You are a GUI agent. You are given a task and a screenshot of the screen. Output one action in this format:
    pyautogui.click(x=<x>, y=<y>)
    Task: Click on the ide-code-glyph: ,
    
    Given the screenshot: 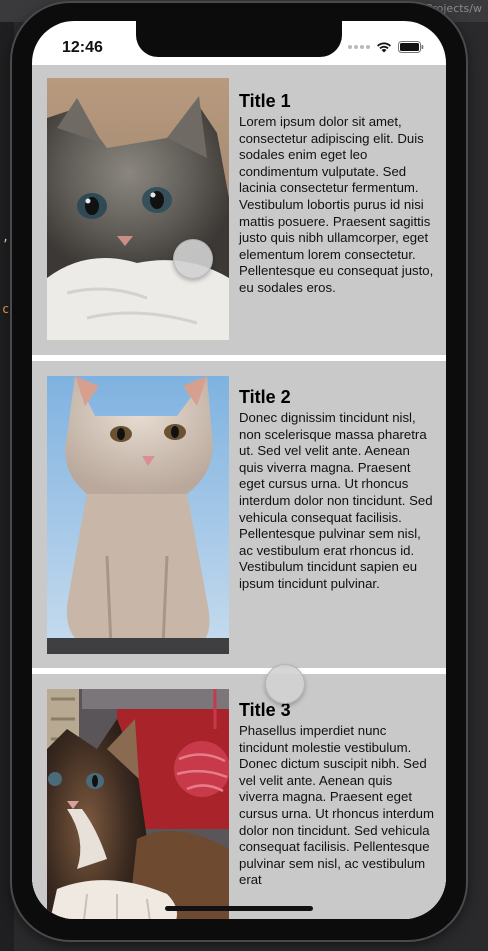 What is the action you would take?
    pyautogui.click(x=6, y=237)
    